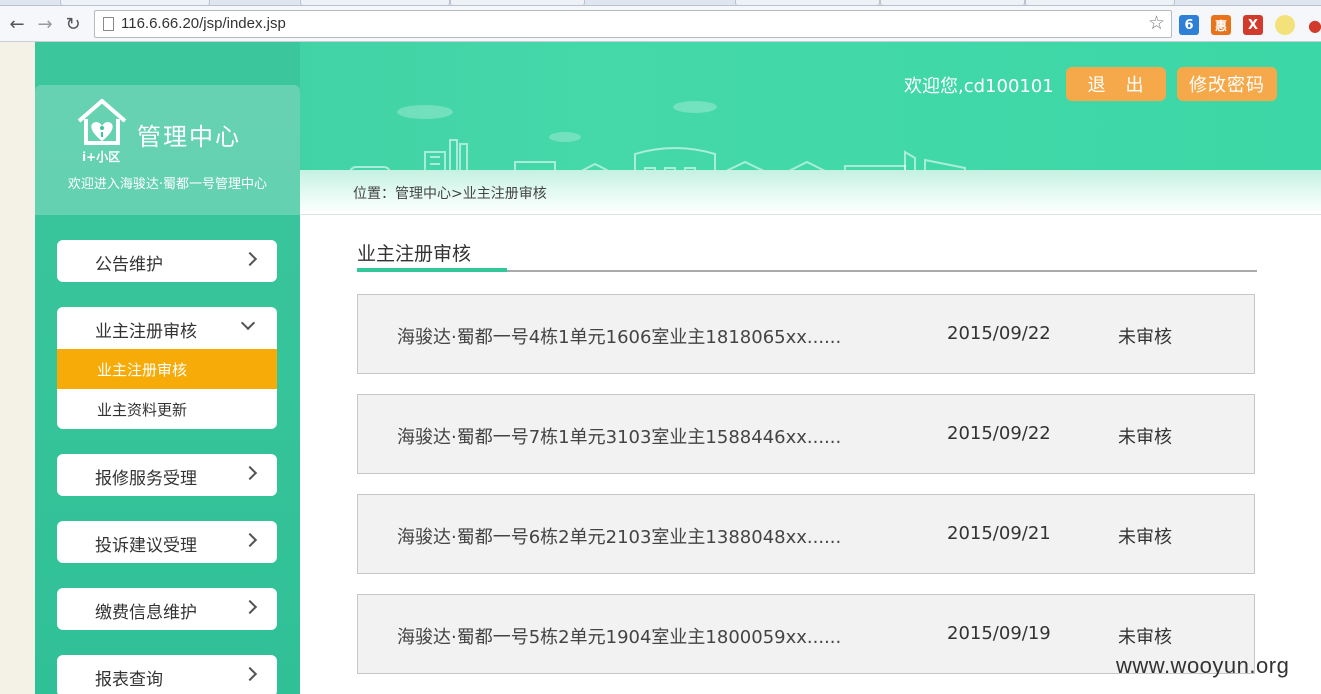 The image size is (1321, 694). Describe the element at coordinates (189, 137) in the screenshot. I see `logo-title: 管理中心` at that location.